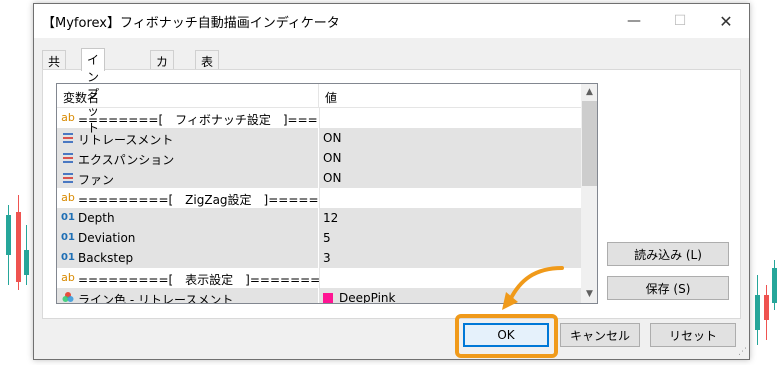 This screenshot has height=365, width=780. What do you see at coordinates (207, 85) in the screenshot?
I see `tab-display: 表示選択` at bounding box center [207, 85].